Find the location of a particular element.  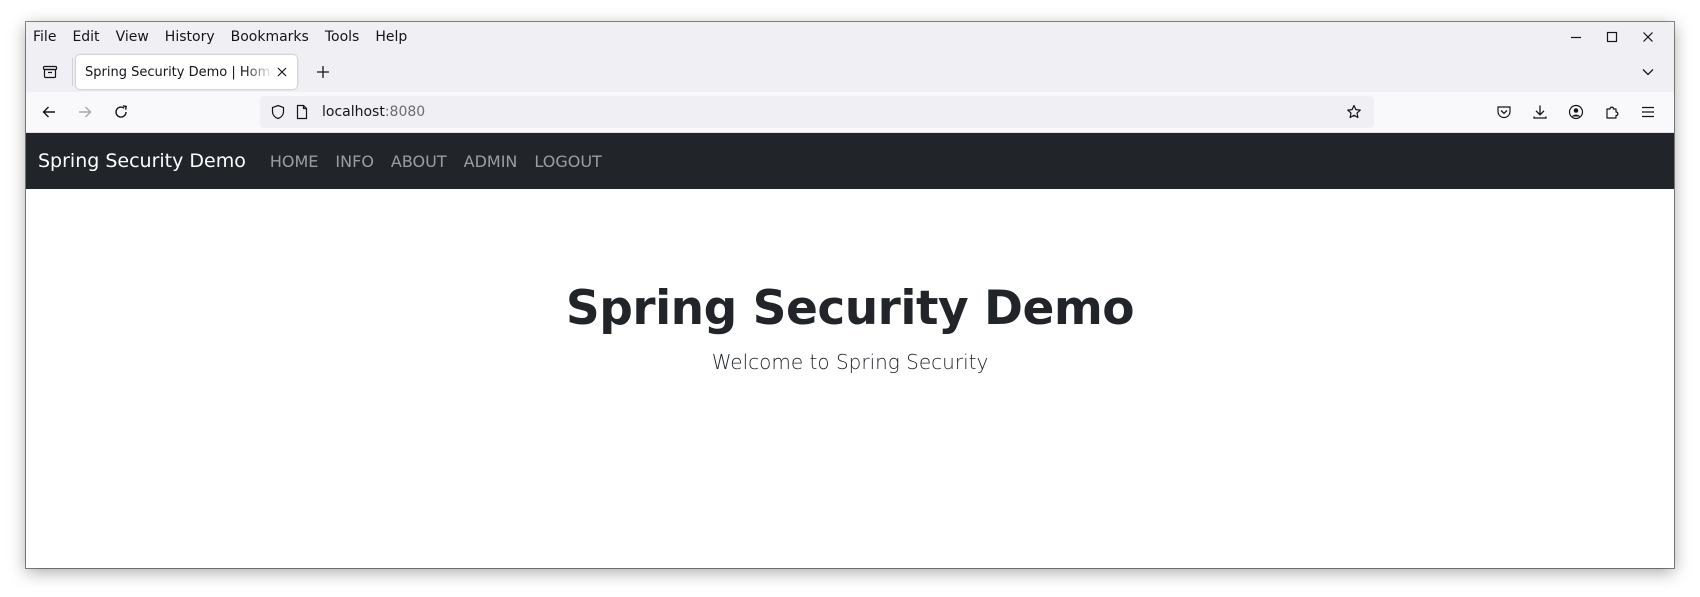

tab-active: Spring Security Demo | Home is located at coordinates (186, 72).